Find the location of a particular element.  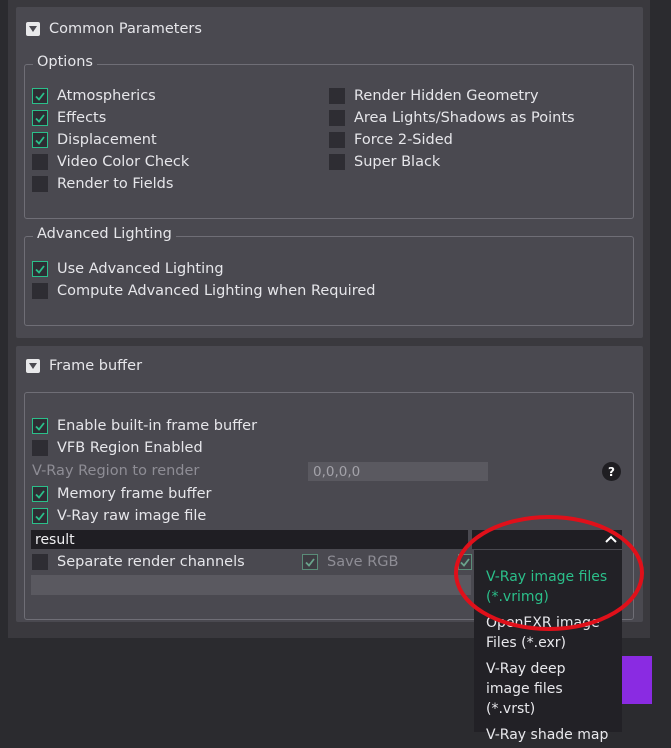

checkbox-label: Compute Advanced Lighting when Required is located at coordinates (216, 291).